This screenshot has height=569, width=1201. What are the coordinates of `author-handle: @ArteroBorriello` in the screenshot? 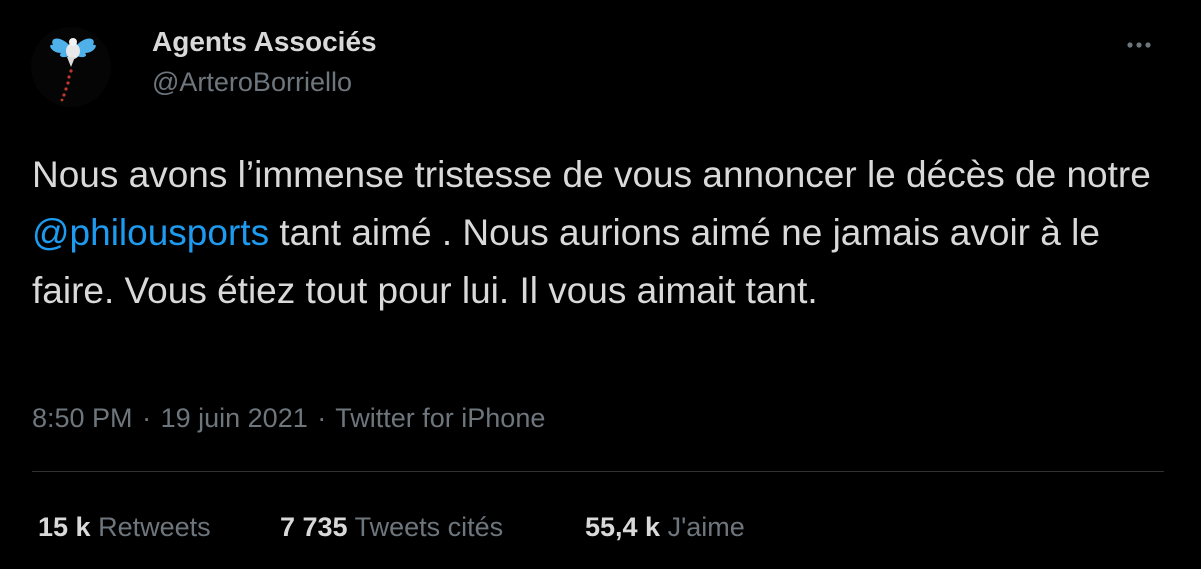 It's located at (252, 82).